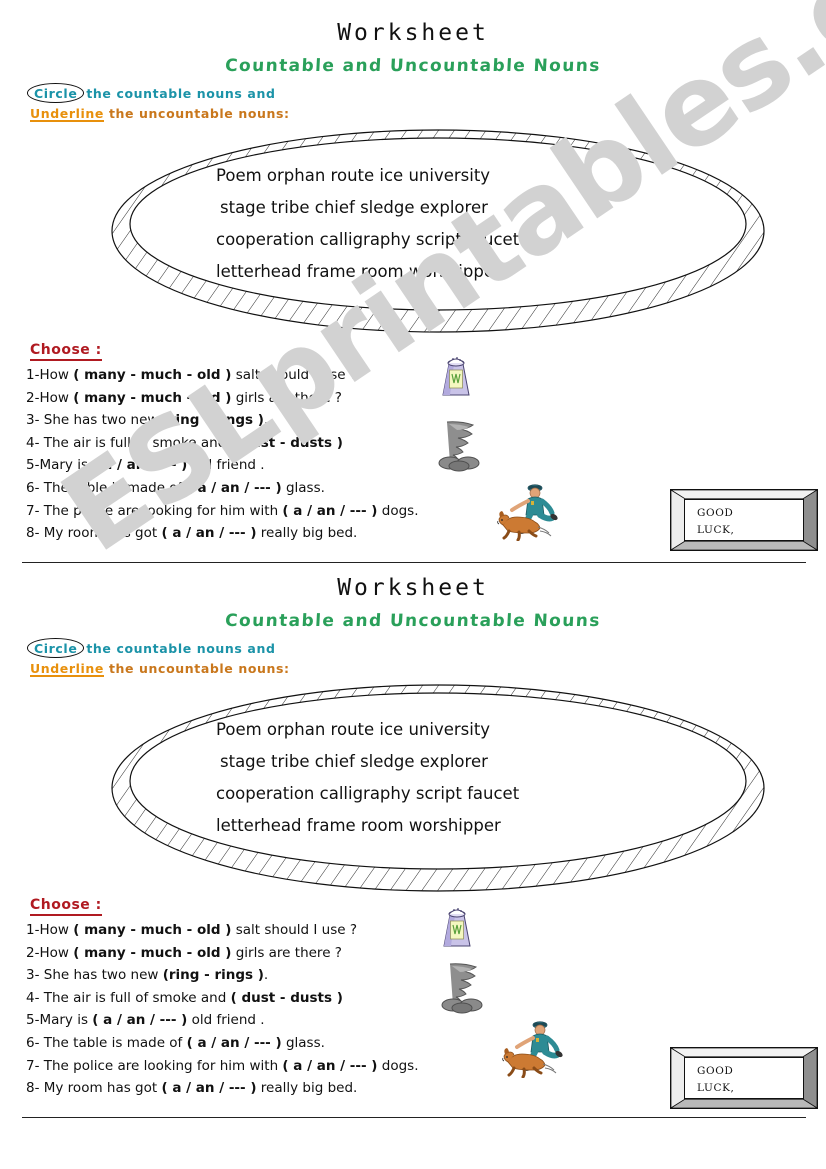  I want to click on circle-keyword-2: Circle, so click(55, 648).